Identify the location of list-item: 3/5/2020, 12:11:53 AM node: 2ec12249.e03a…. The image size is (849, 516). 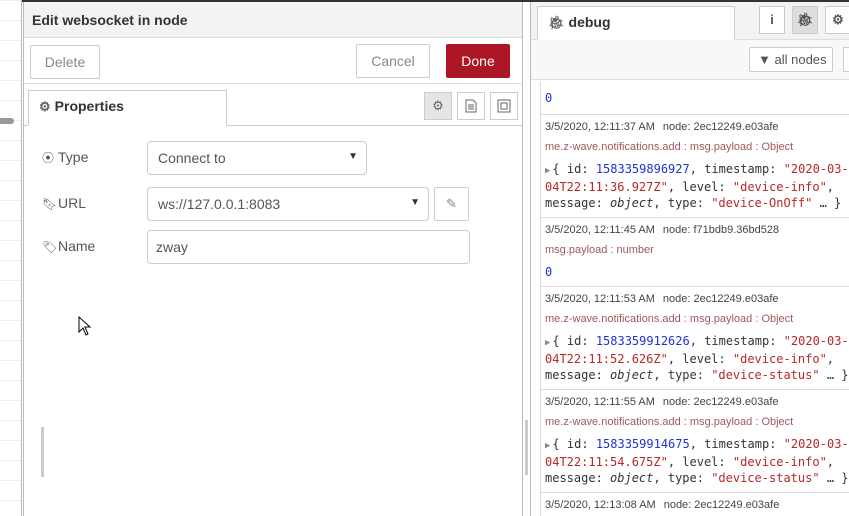
(695, 338).